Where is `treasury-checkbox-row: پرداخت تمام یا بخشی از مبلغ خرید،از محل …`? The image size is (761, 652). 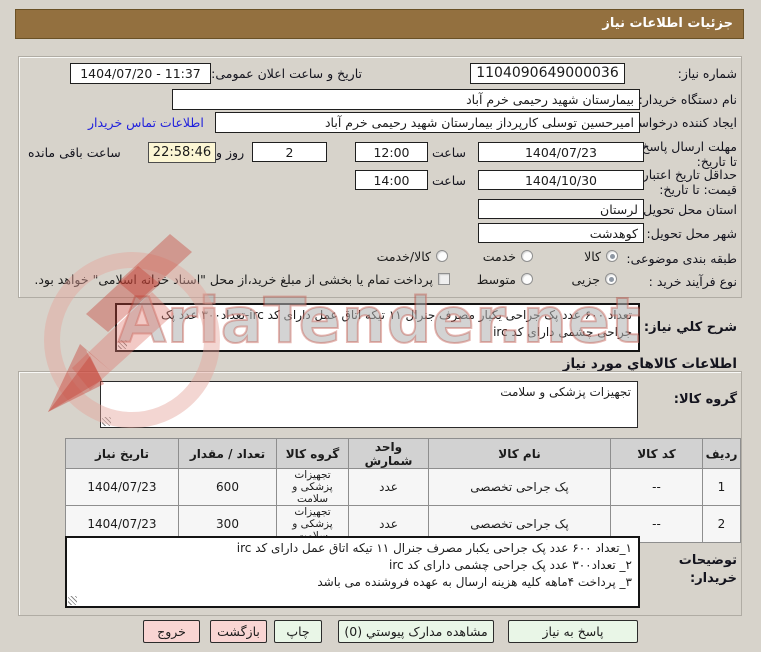 treasury-checkbox-row: پرداخت تمام یا بخشی از مبلغ خرید،از محل … is located at coordinates (242, 279).